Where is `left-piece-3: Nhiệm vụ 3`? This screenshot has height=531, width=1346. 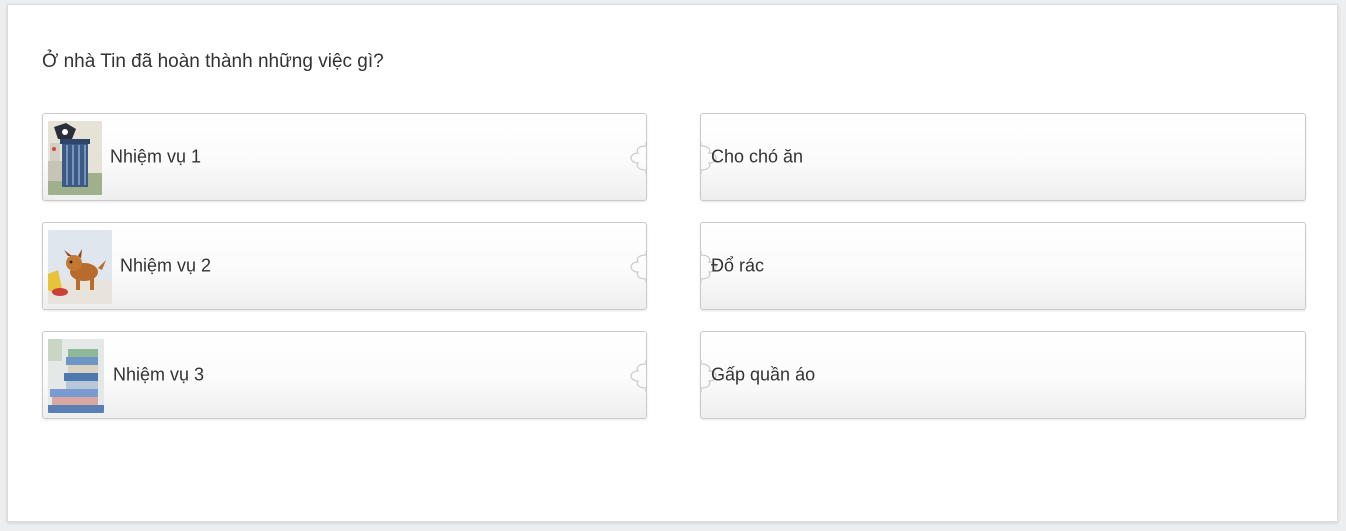 left-piece-3: Nhiệm vụ 3 is located at coordinates (344, 375).